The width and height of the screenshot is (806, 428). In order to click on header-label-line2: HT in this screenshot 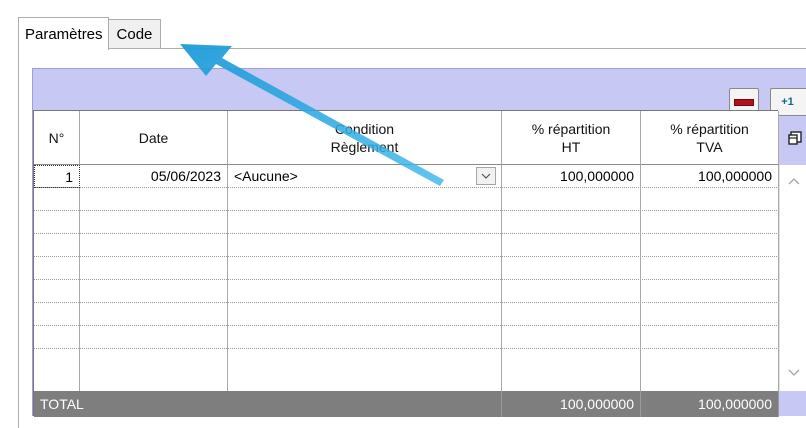, I will do `click(571, 146)`.